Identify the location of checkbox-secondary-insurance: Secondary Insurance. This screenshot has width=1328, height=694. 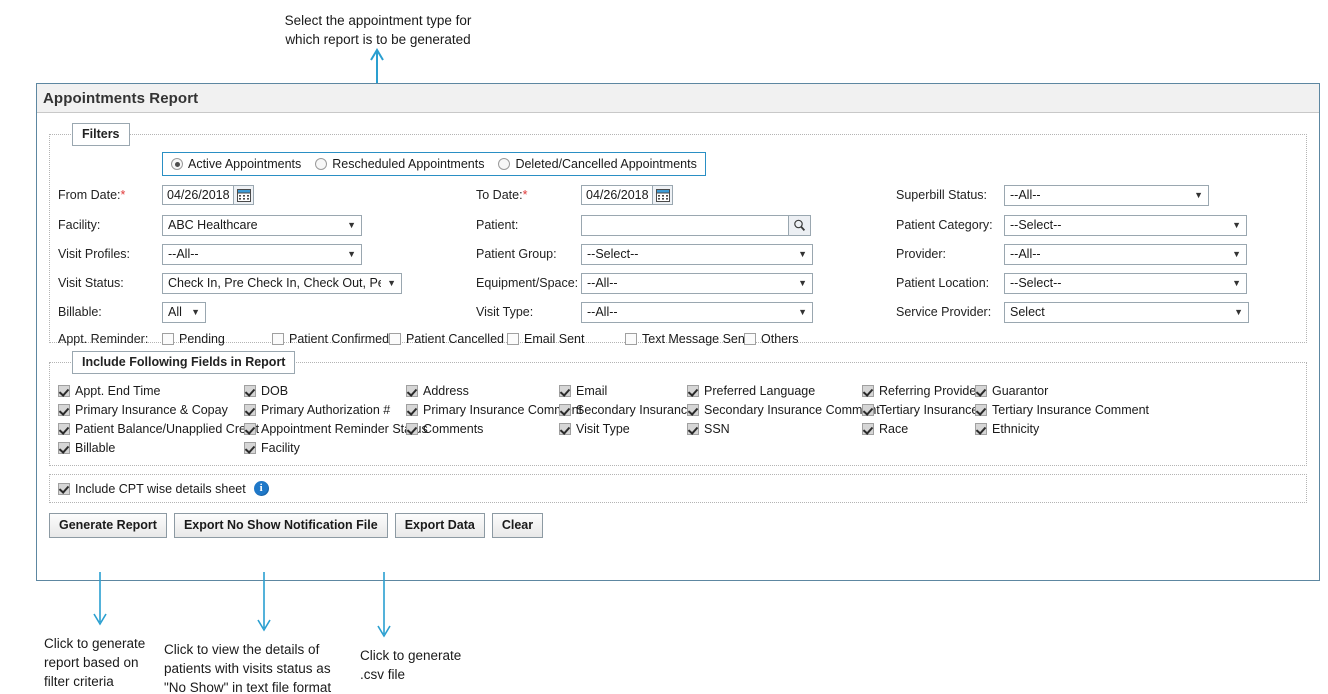
(626, 410).